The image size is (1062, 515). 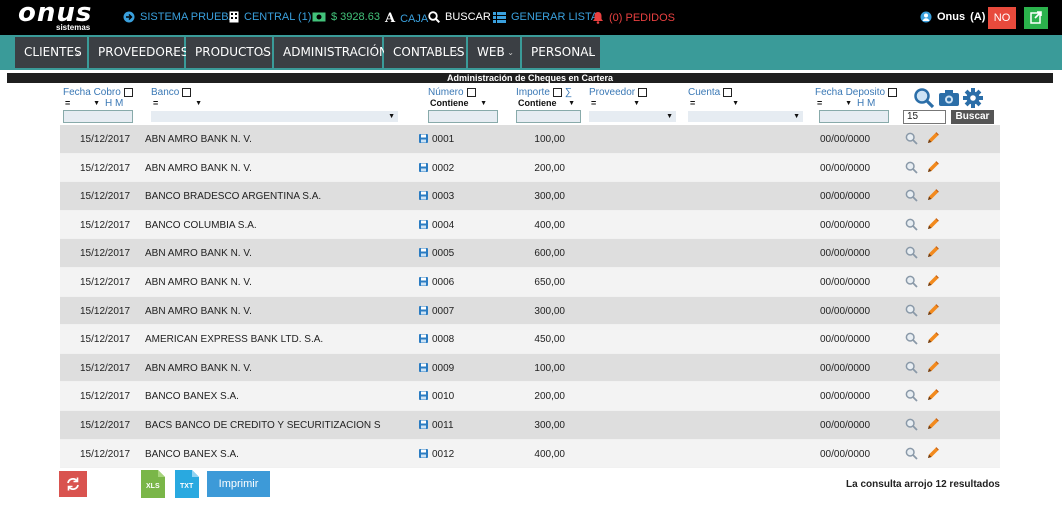 I want to click on cash-display: $ 3928.63, so click(x=346, y=17).